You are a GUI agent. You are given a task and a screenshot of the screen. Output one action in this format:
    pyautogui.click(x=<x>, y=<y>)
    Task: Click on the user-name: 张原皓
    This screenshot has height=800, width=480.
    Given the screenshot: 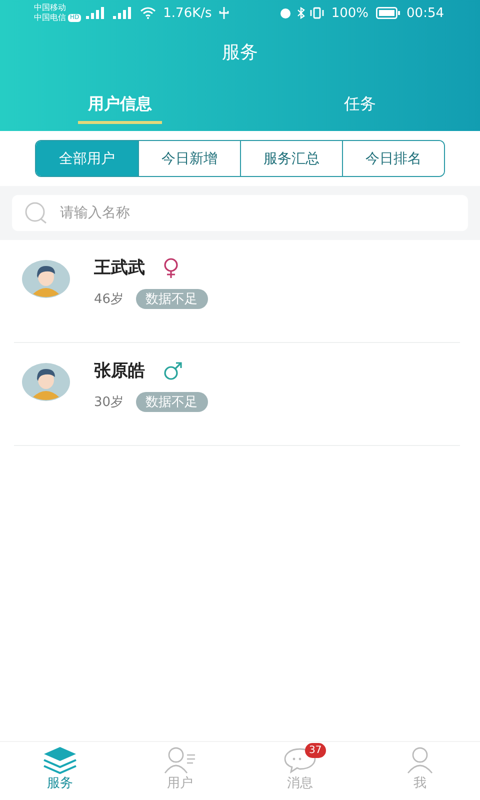 What is the action you would take?
    pyautogui.click(x=119, y=371)
    